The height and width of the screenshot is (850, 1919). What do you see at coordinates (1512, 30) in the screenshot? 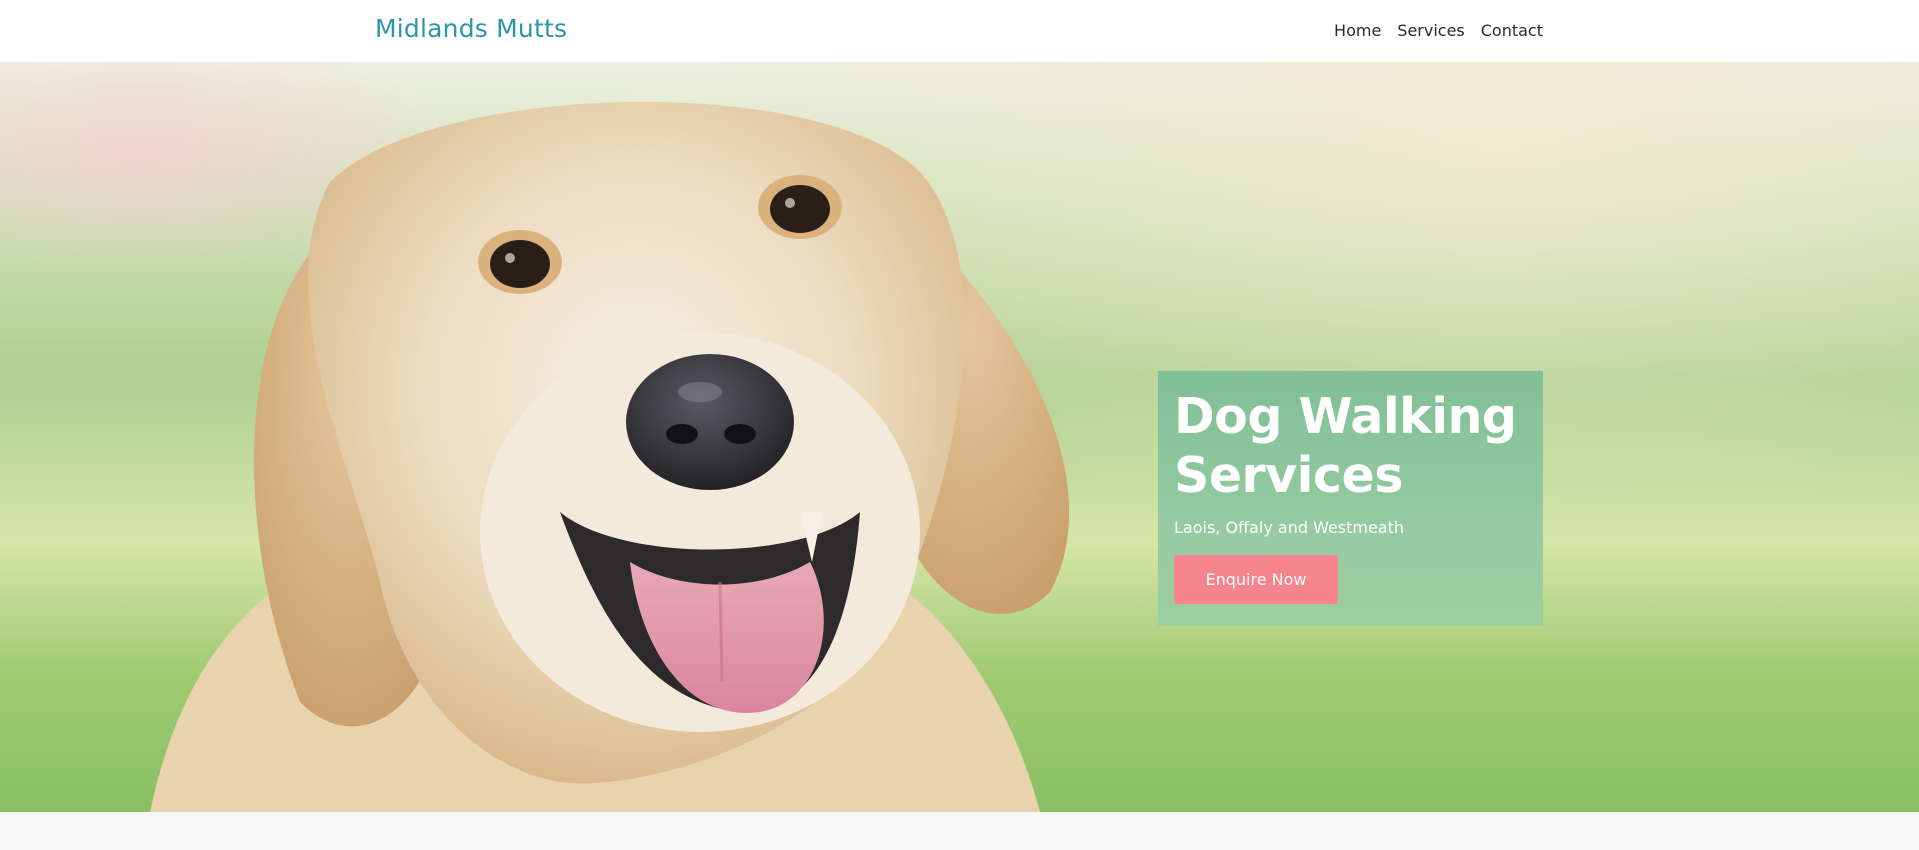
I see `nav-link-contact: Contact` at bounding box center [1512, 30].